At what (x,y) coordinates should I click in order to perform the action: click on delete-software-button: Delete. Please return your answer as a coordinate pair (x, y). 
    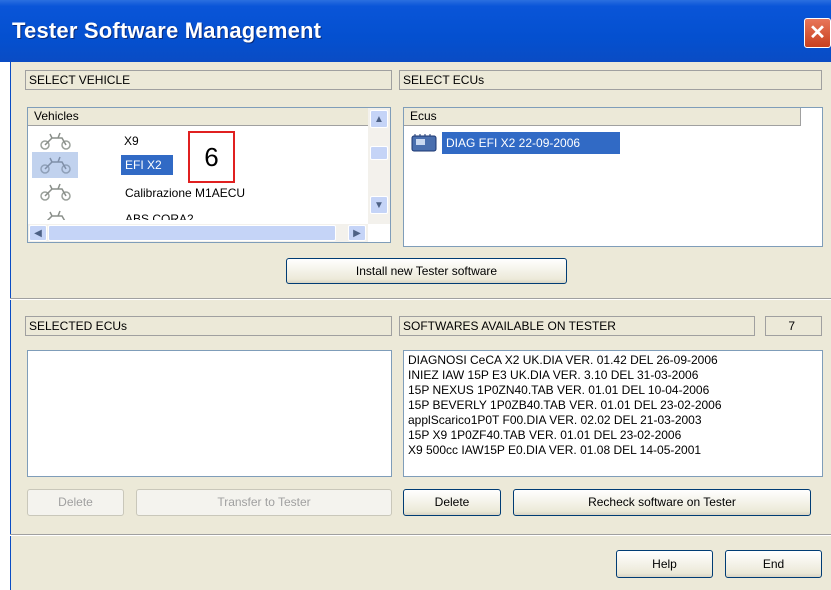
    Looking at the image, I should click on (452, 502).